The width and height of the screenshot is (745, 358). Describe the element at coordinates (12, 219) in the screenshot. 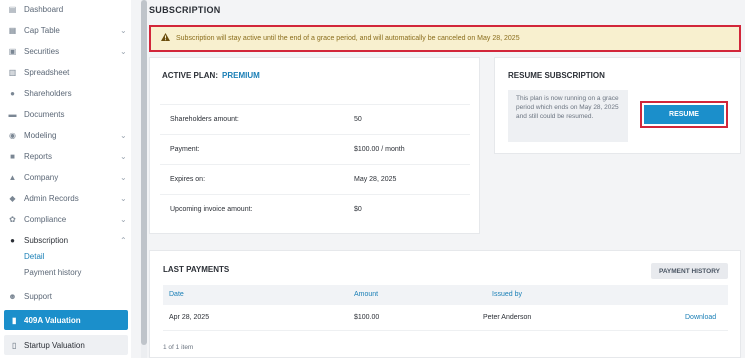

I see `compliance-icon: ✿` at that location.